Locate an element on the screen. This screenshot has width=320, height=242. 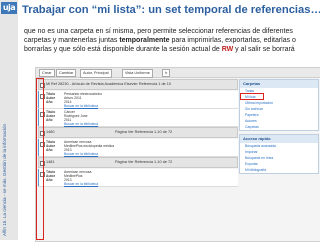
quick-access-title: Acceso rápido is located at coordinates (279, 139).